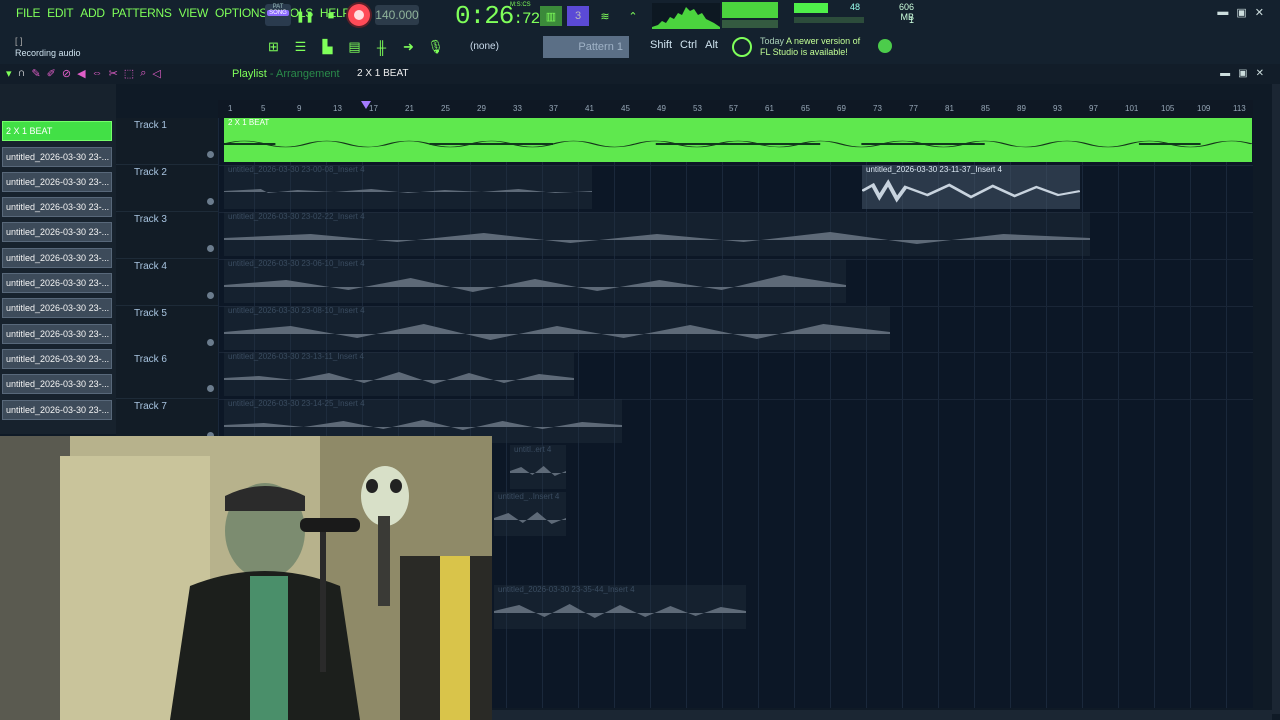 The image size is (1280, 720). I want to click on metronome-icon: ▥, so click(551, 16).